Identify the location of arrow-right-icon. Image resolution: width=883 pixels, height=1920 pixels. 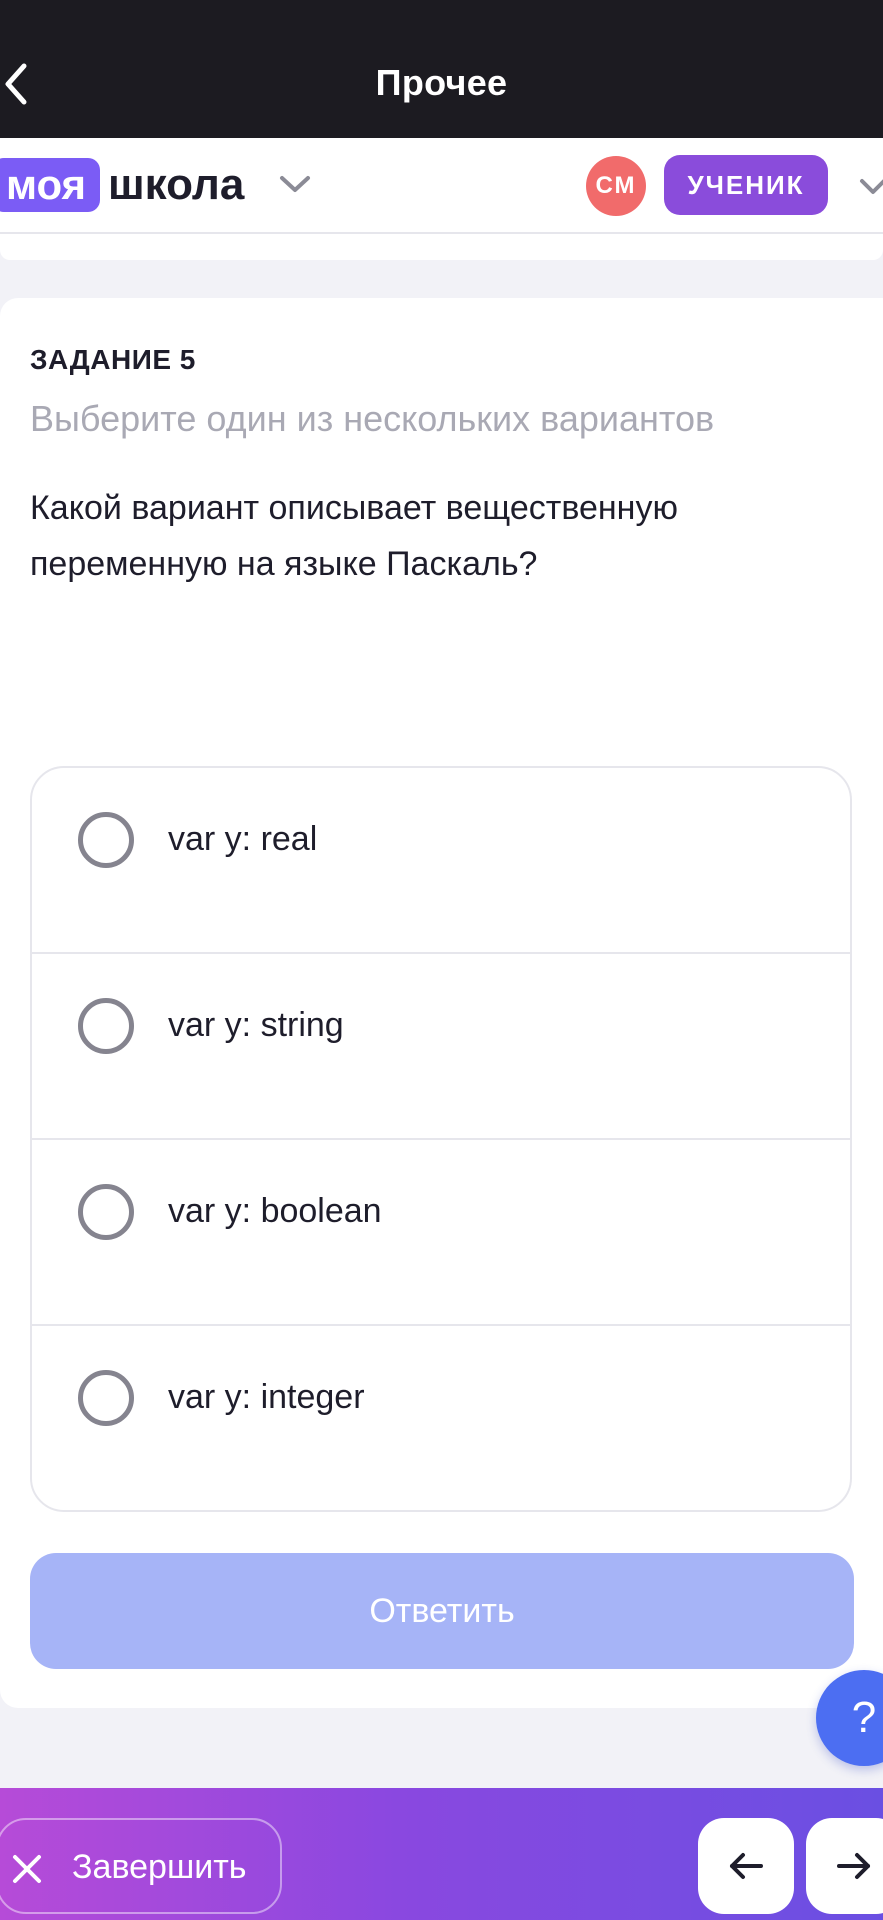
(853, 1866).